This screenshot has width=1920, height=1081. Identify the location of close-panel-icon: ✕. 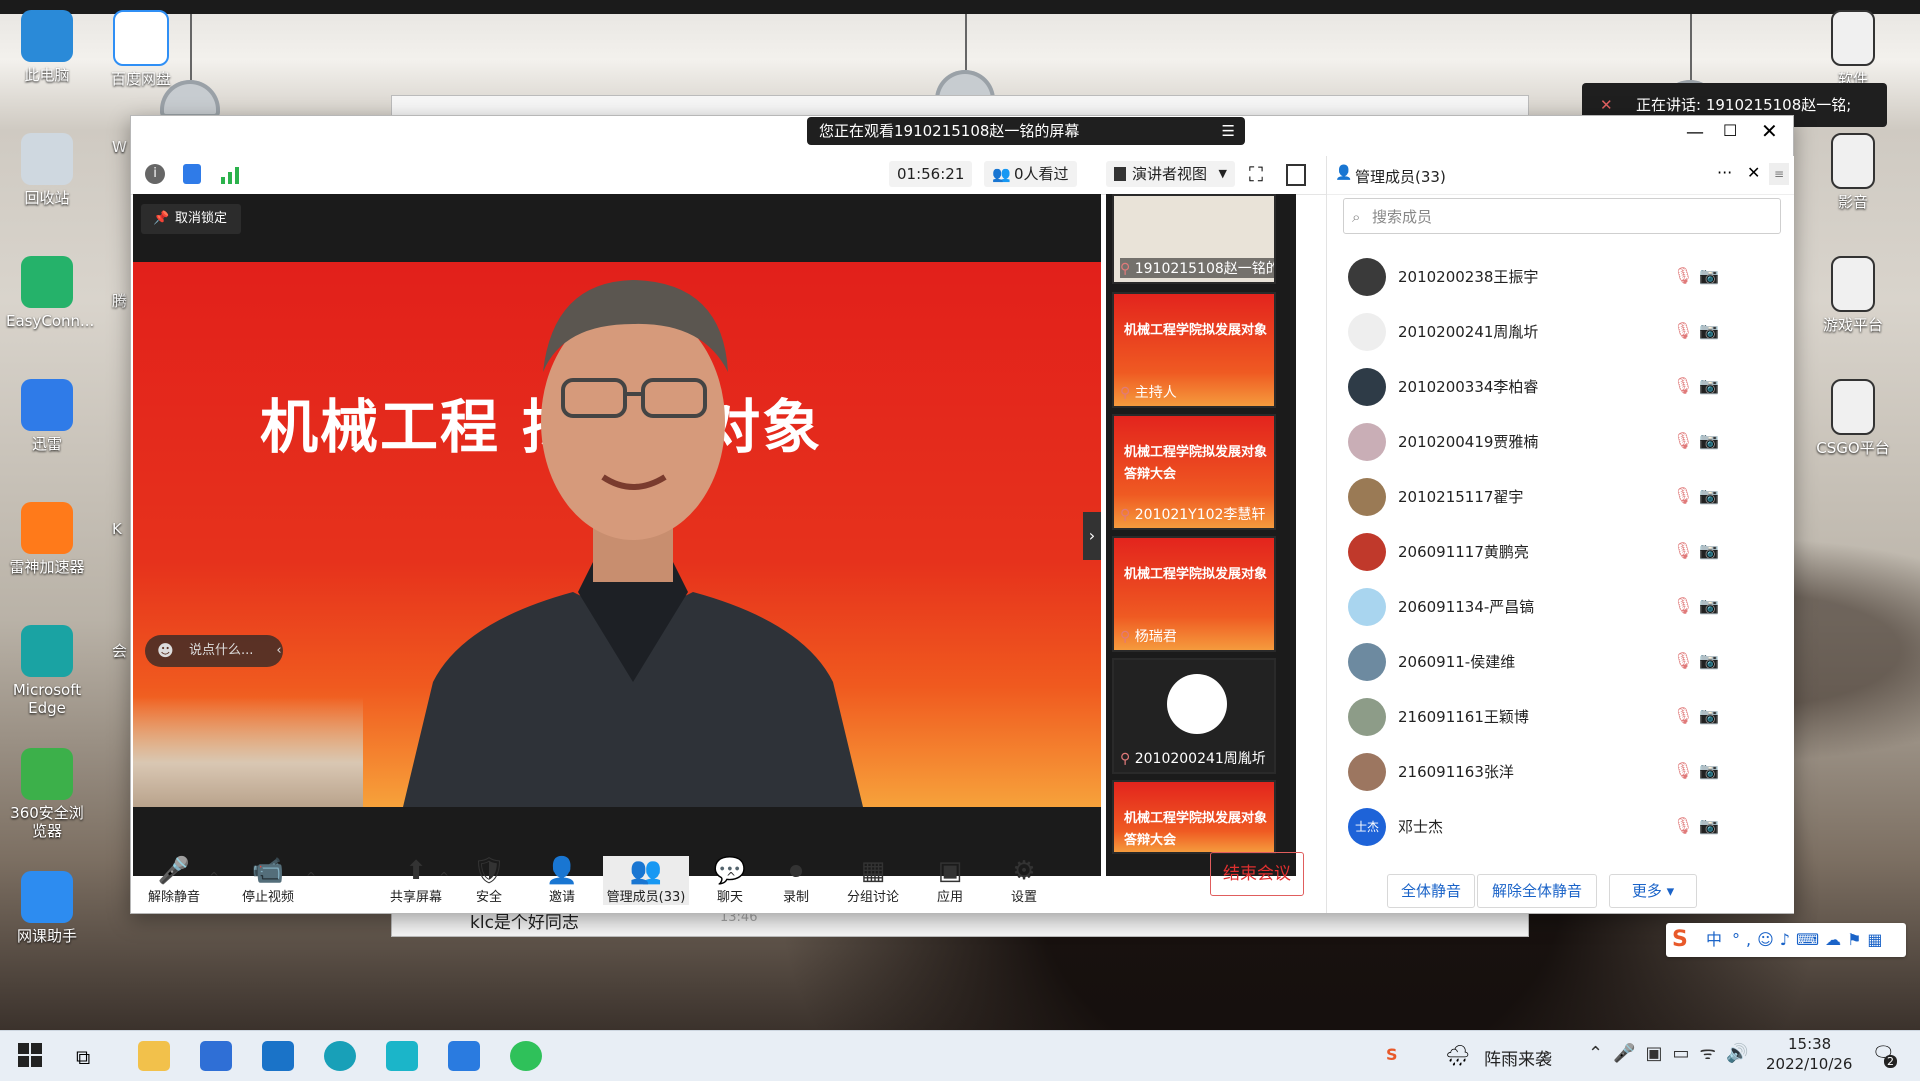
(1753, 172).